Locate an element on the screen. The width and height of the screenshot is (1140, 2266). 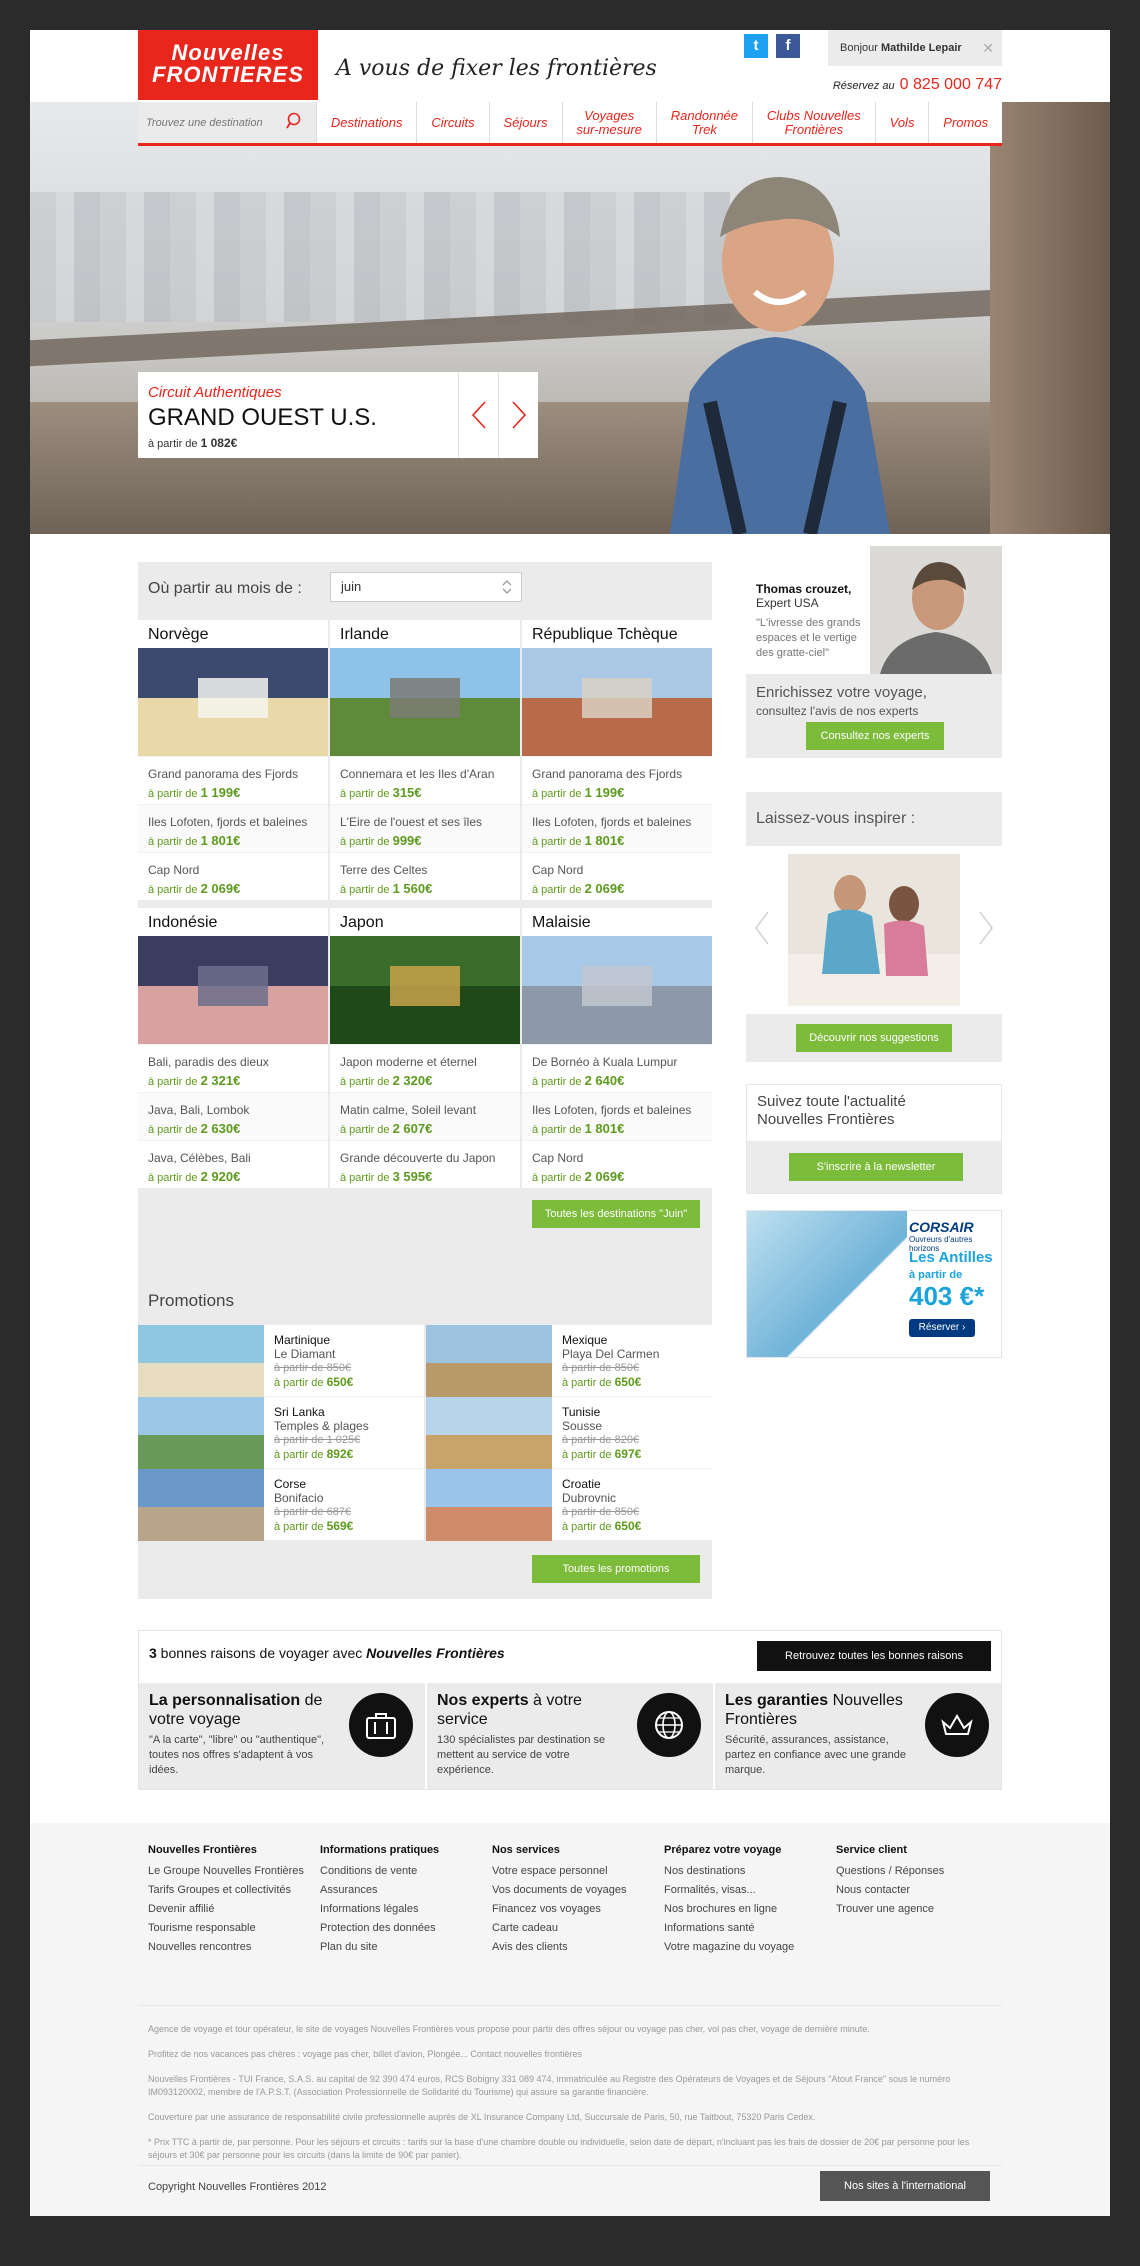
offer-title: Cap Nord is located at coordinates (558, 870).